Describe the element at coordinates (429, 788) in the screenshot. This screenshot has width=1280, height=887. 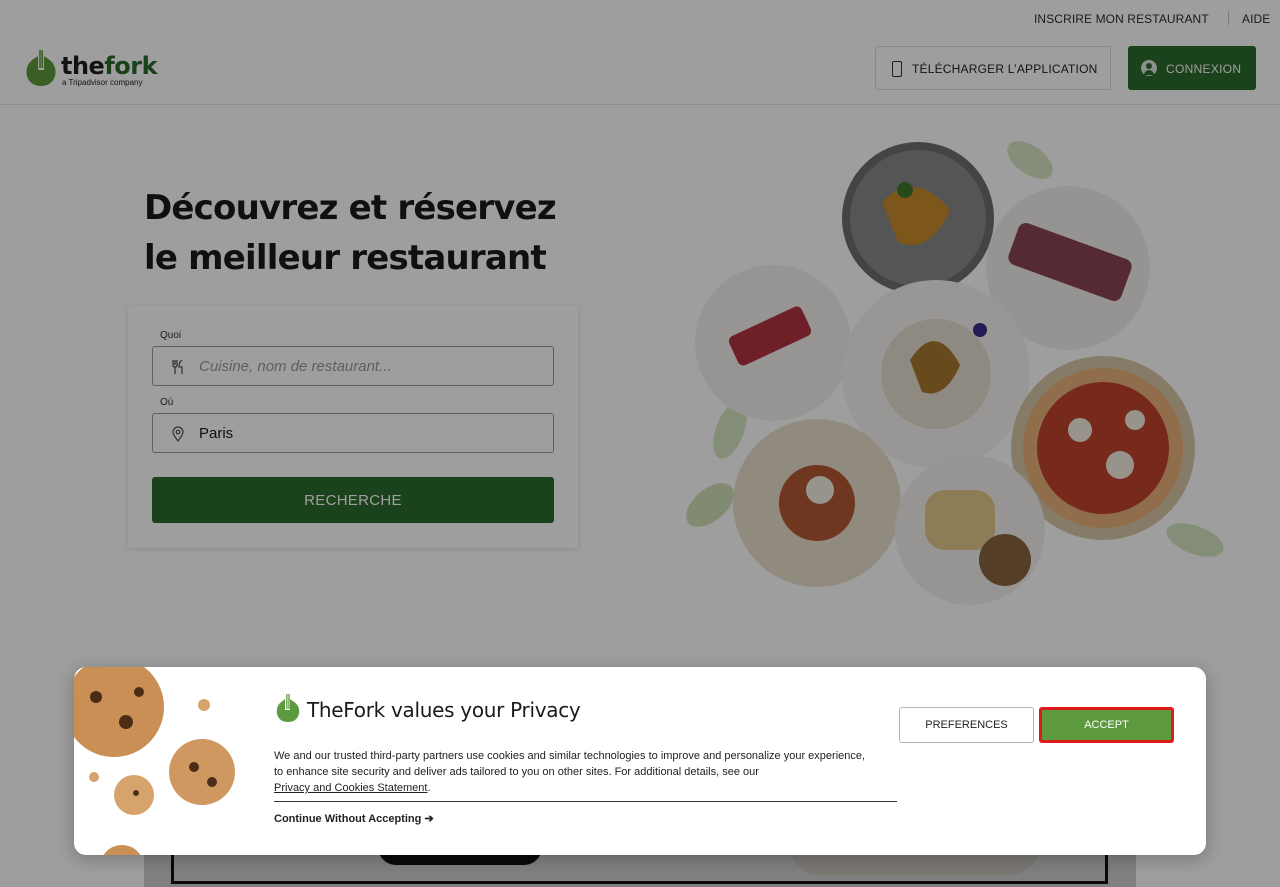
I see `cookie-modal-text-end: .` at that location.